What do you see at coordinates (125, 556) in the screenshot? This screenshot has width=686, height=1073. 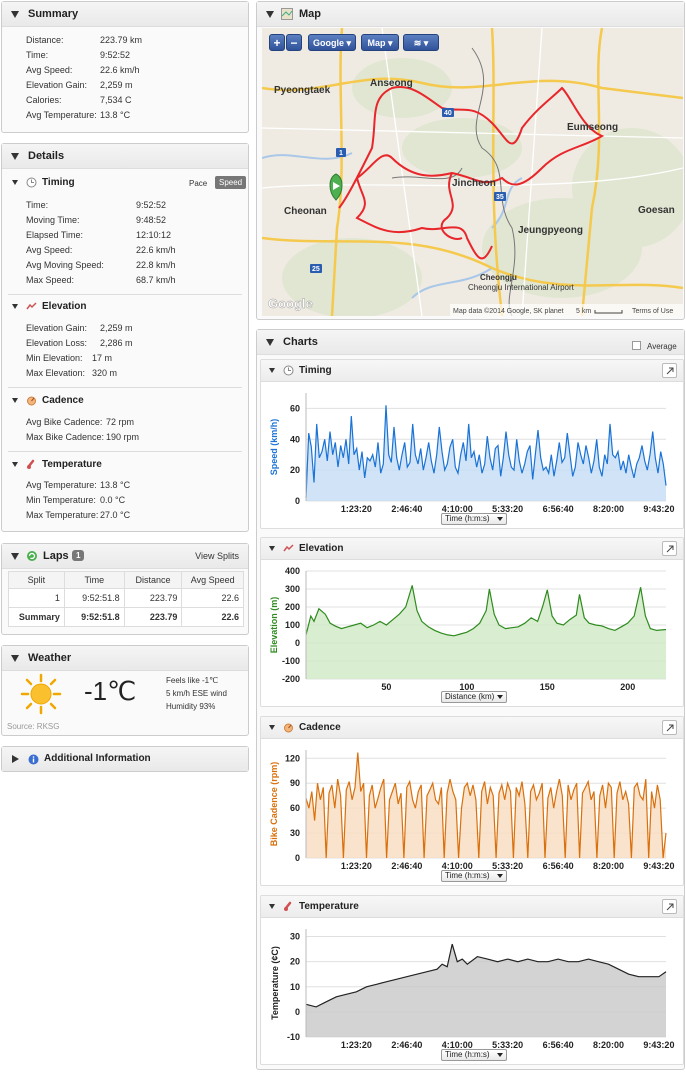 I see `laps-header: Laps 1 View Splits` at bounding box center [125, 556].